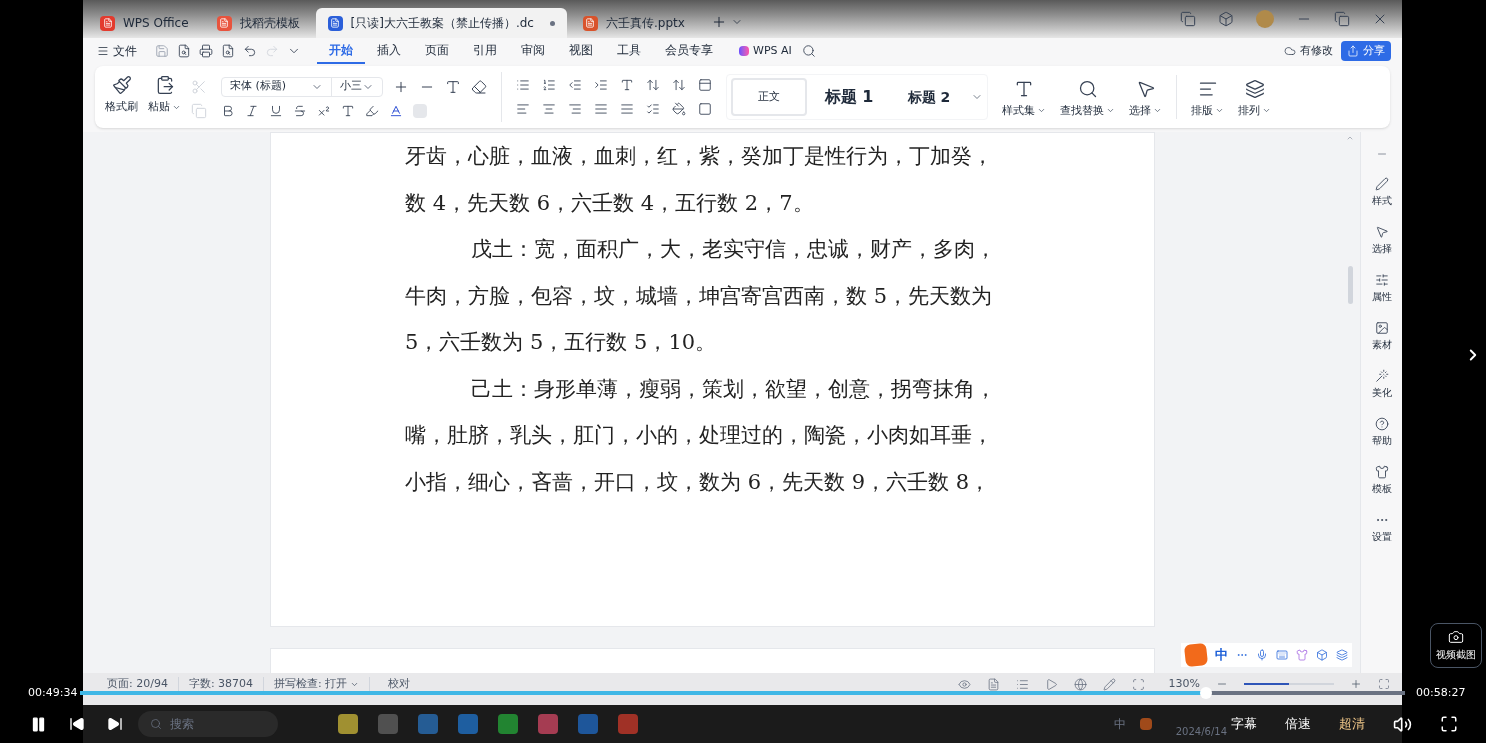 This screenshot has width=1486, height=743. What do you see at coordinates (1188, 19) in the screenshot?
I see `window-list-icon` at bounding box center [1188, 19].